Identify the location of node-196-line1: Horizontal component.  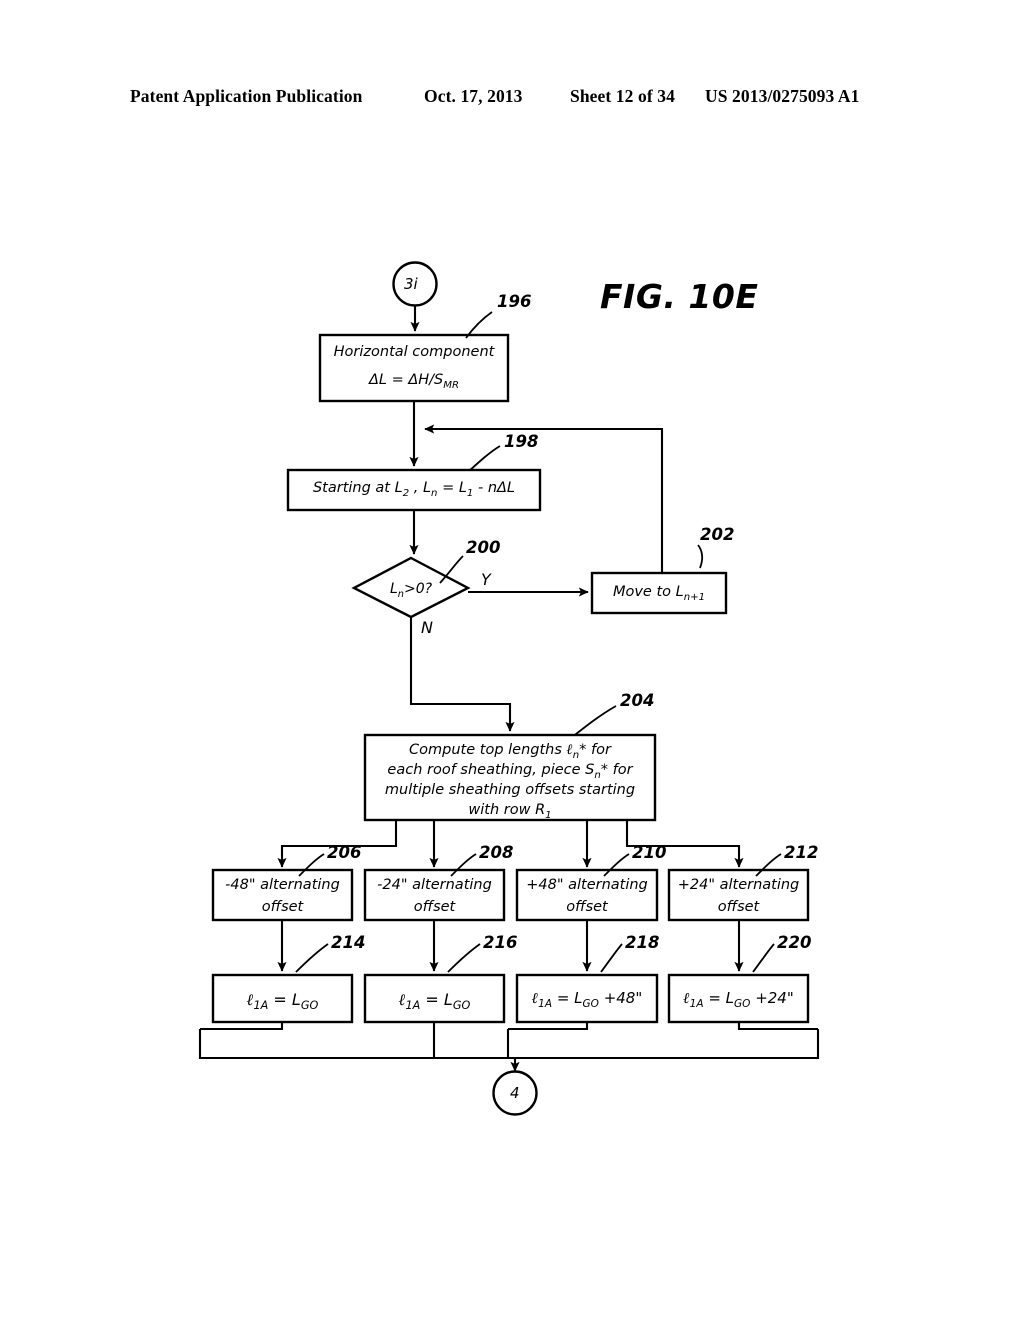
(414, 352).